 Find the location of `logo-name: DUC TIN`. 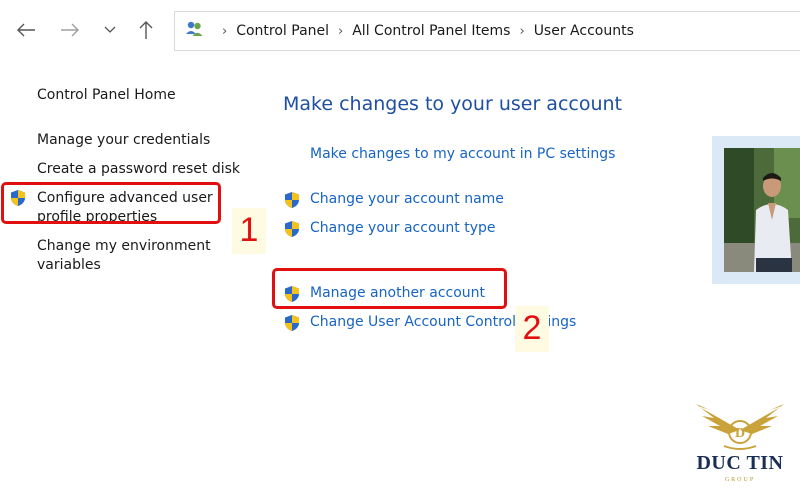

logo-name: DUC TIN is located at coordinates (740, 463).